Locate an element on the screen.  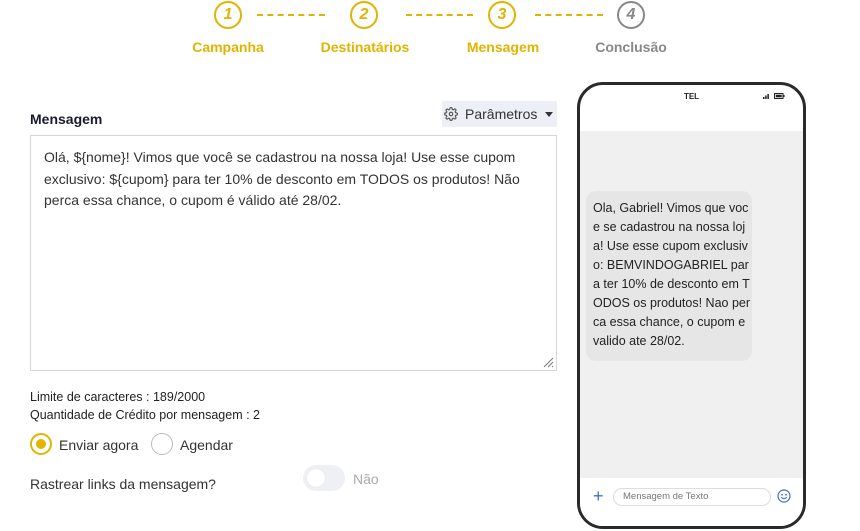
caret-down-icon is located at coordinates (549, 114).